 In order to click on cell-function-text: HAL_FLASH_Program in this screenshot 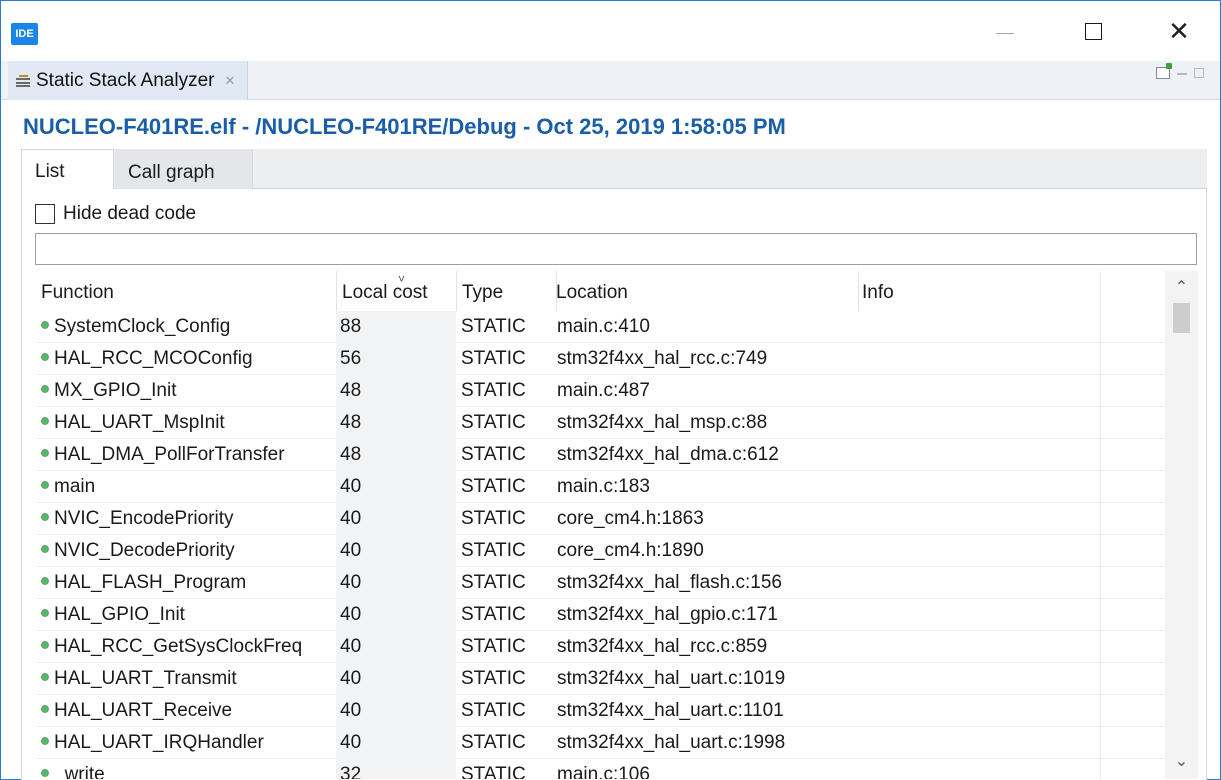, I will do `click(150, 582)`.